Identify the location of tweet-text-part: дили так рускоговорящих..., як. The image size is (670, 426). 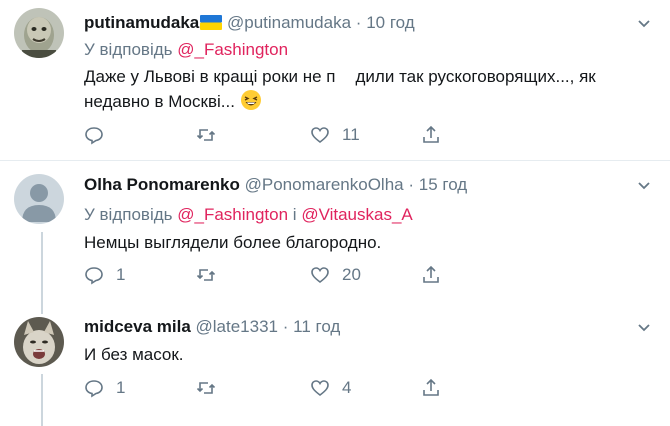
(475, 76).